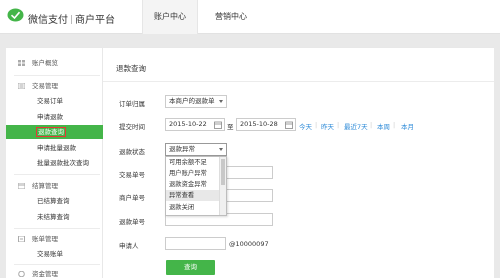  Describe the element at coordinates (190, 267) in the screenshot. I see `query-button: 查询` at that location.